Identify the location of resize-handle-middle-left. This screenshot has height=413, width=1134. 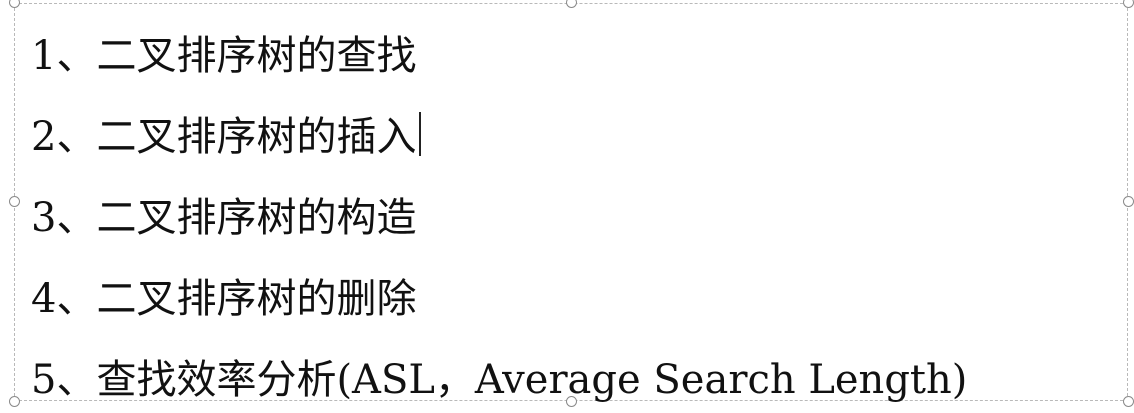
(14, 201).